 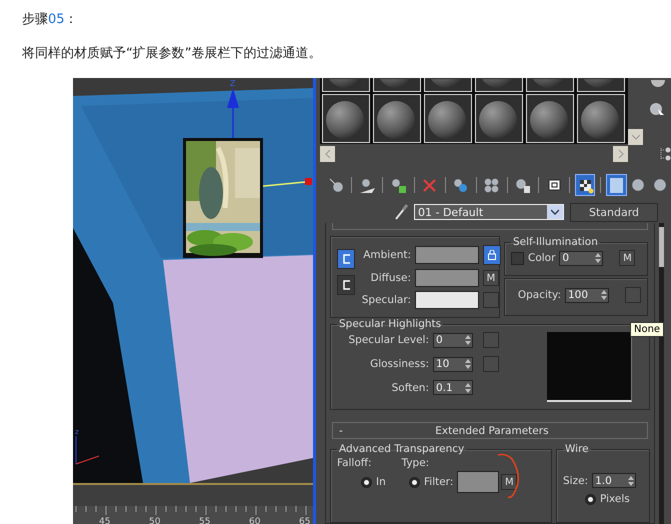 I want to click on sphere-box-icon, so click(x=398, y=185).